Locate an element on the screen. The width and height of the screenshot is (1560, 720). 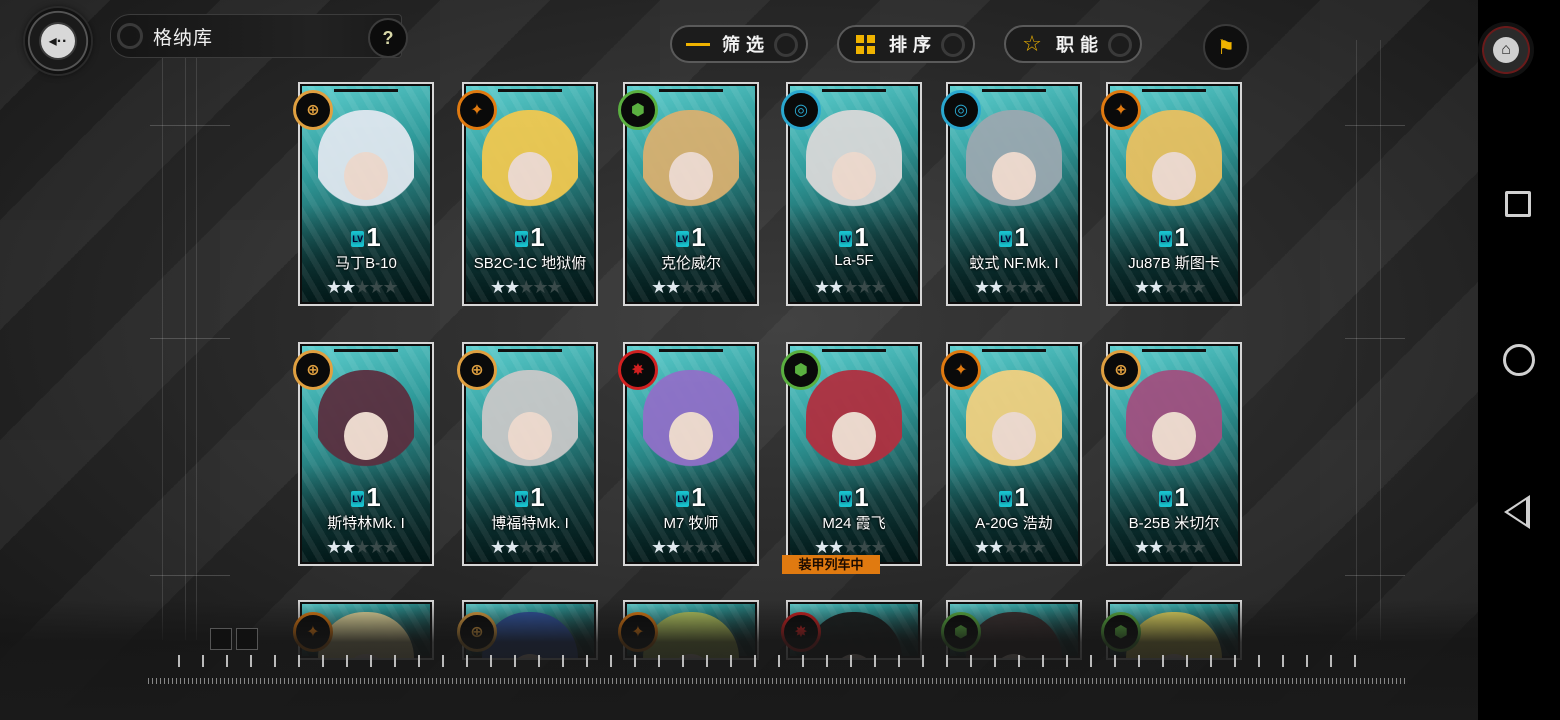
sort-button: 排序 is located at coordinates (906, 44).